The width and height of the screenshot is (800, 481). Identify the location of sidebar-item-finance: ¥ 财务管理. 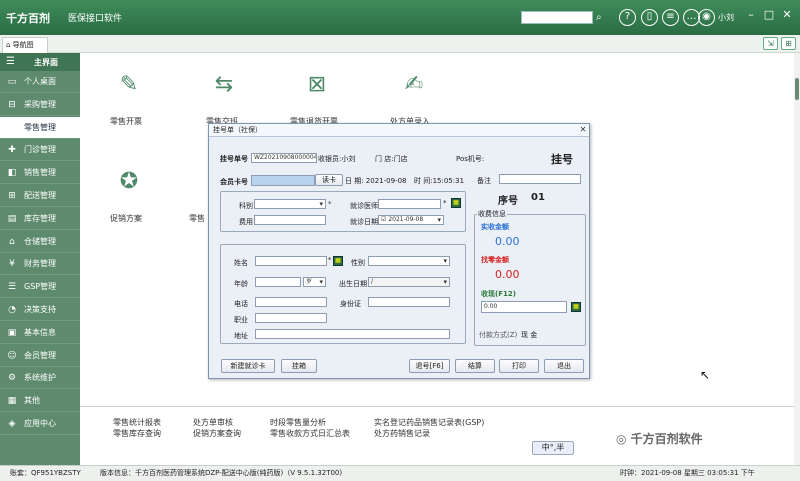
(40, 264).